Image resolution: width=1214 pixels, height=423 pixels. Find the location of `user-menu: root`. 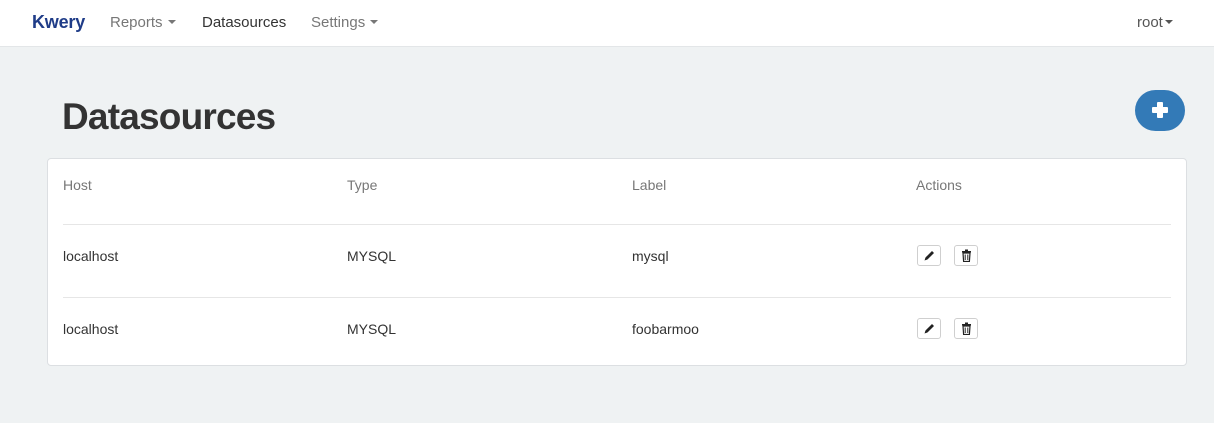

user-menu: root is located at coordinates (1155, 22).